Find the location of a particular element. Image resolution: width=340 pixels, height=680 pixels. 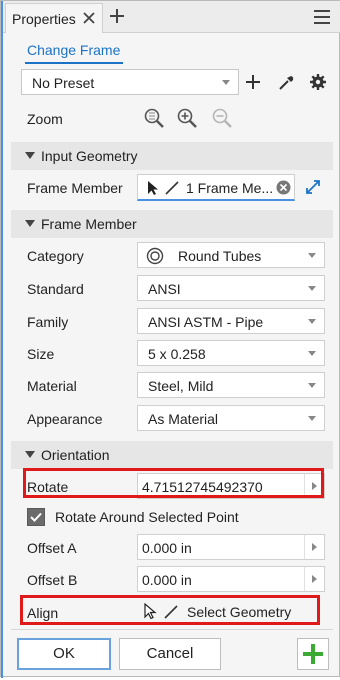

zoom-in-icon is located at coordinates (187, 118).